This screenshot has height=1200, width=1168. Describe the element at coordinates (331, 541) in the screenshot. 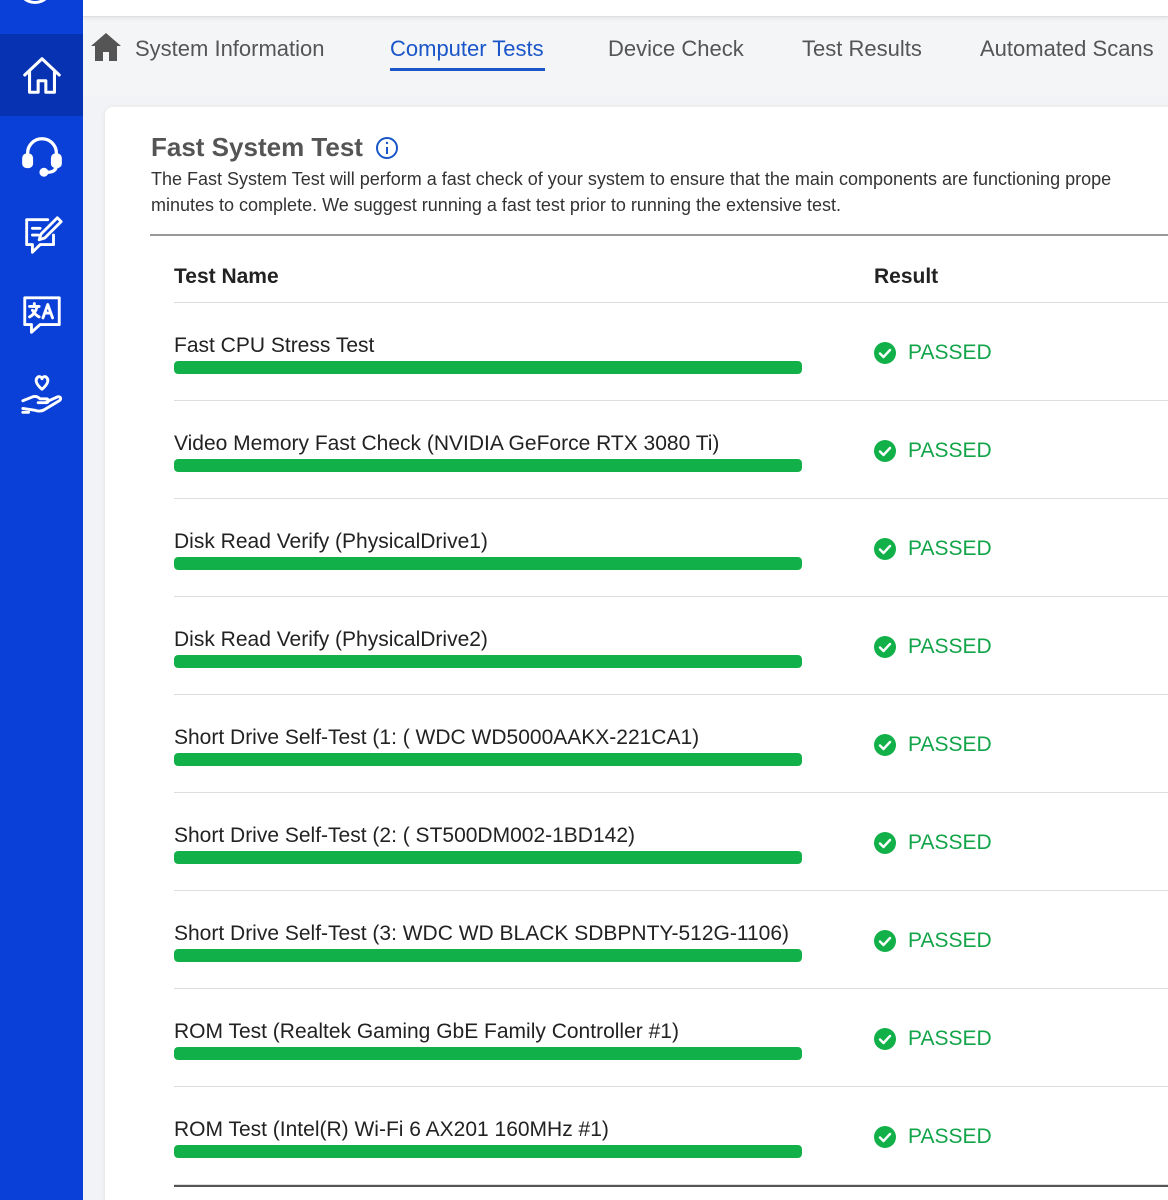

I see `test-name: Disk Read Verify (PhysicalDrive1)` at that location.